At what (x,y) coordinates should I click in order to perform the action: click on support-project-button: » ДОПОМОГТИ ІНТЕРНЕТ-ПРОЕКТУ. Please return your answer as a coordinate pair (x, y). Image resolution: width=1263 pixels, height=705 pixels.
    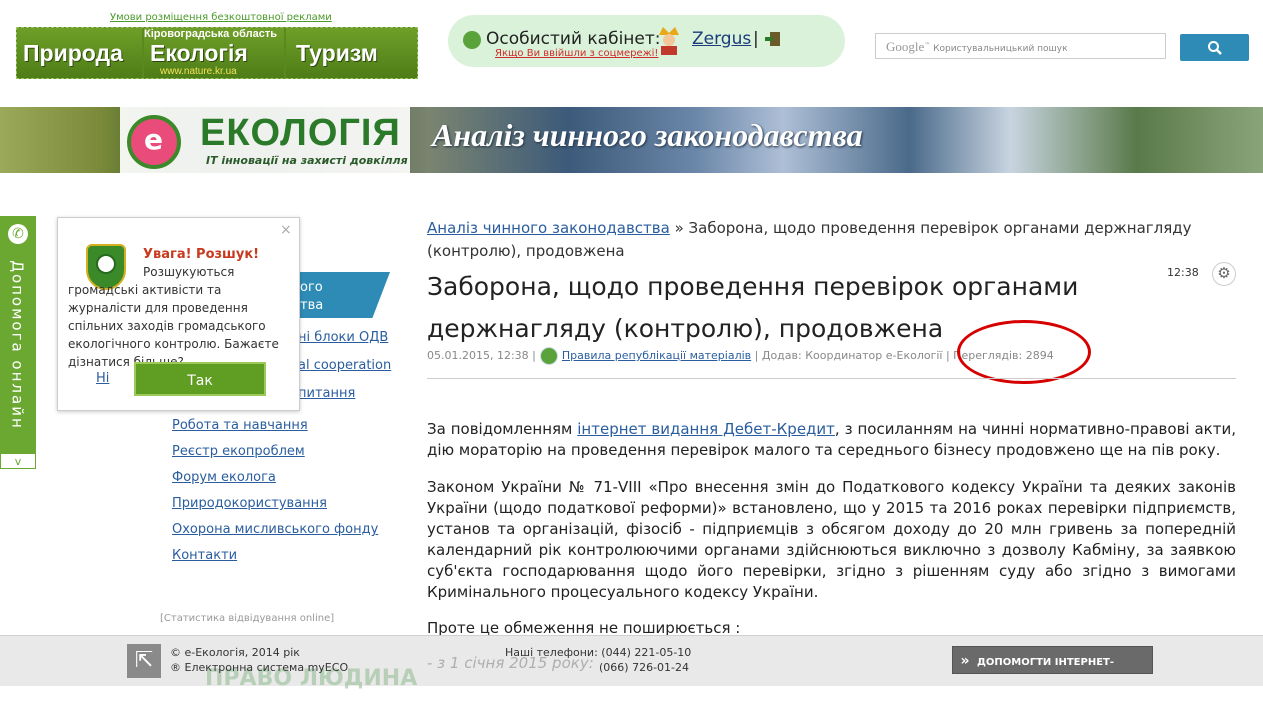
    Looking at the image, I should click on (1052, 671).